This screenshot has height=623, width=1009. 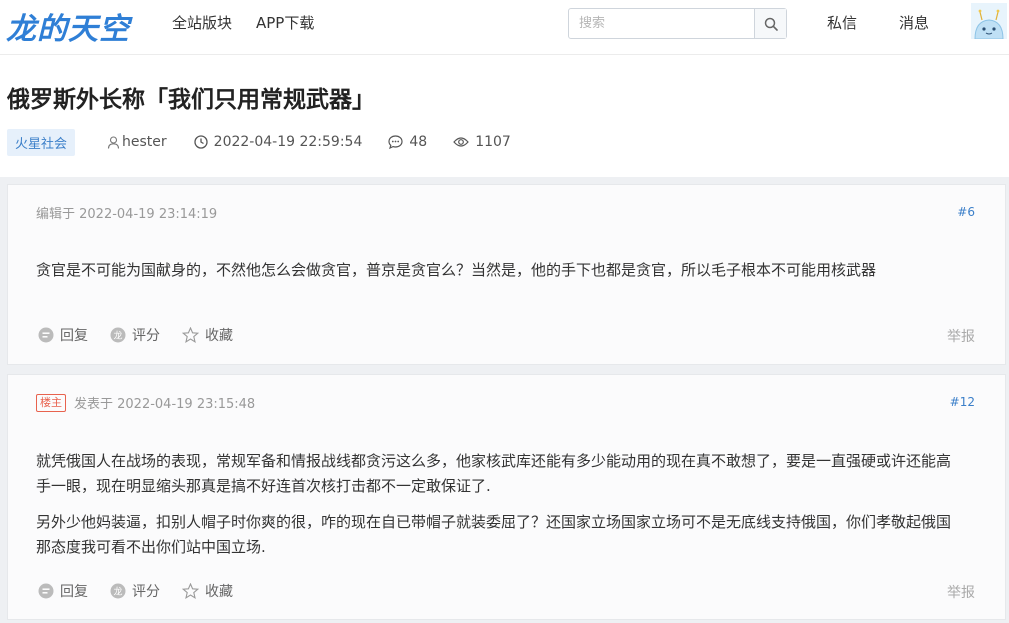 I want to click on category-tag: 火星社会, so click(x=41, y=142).